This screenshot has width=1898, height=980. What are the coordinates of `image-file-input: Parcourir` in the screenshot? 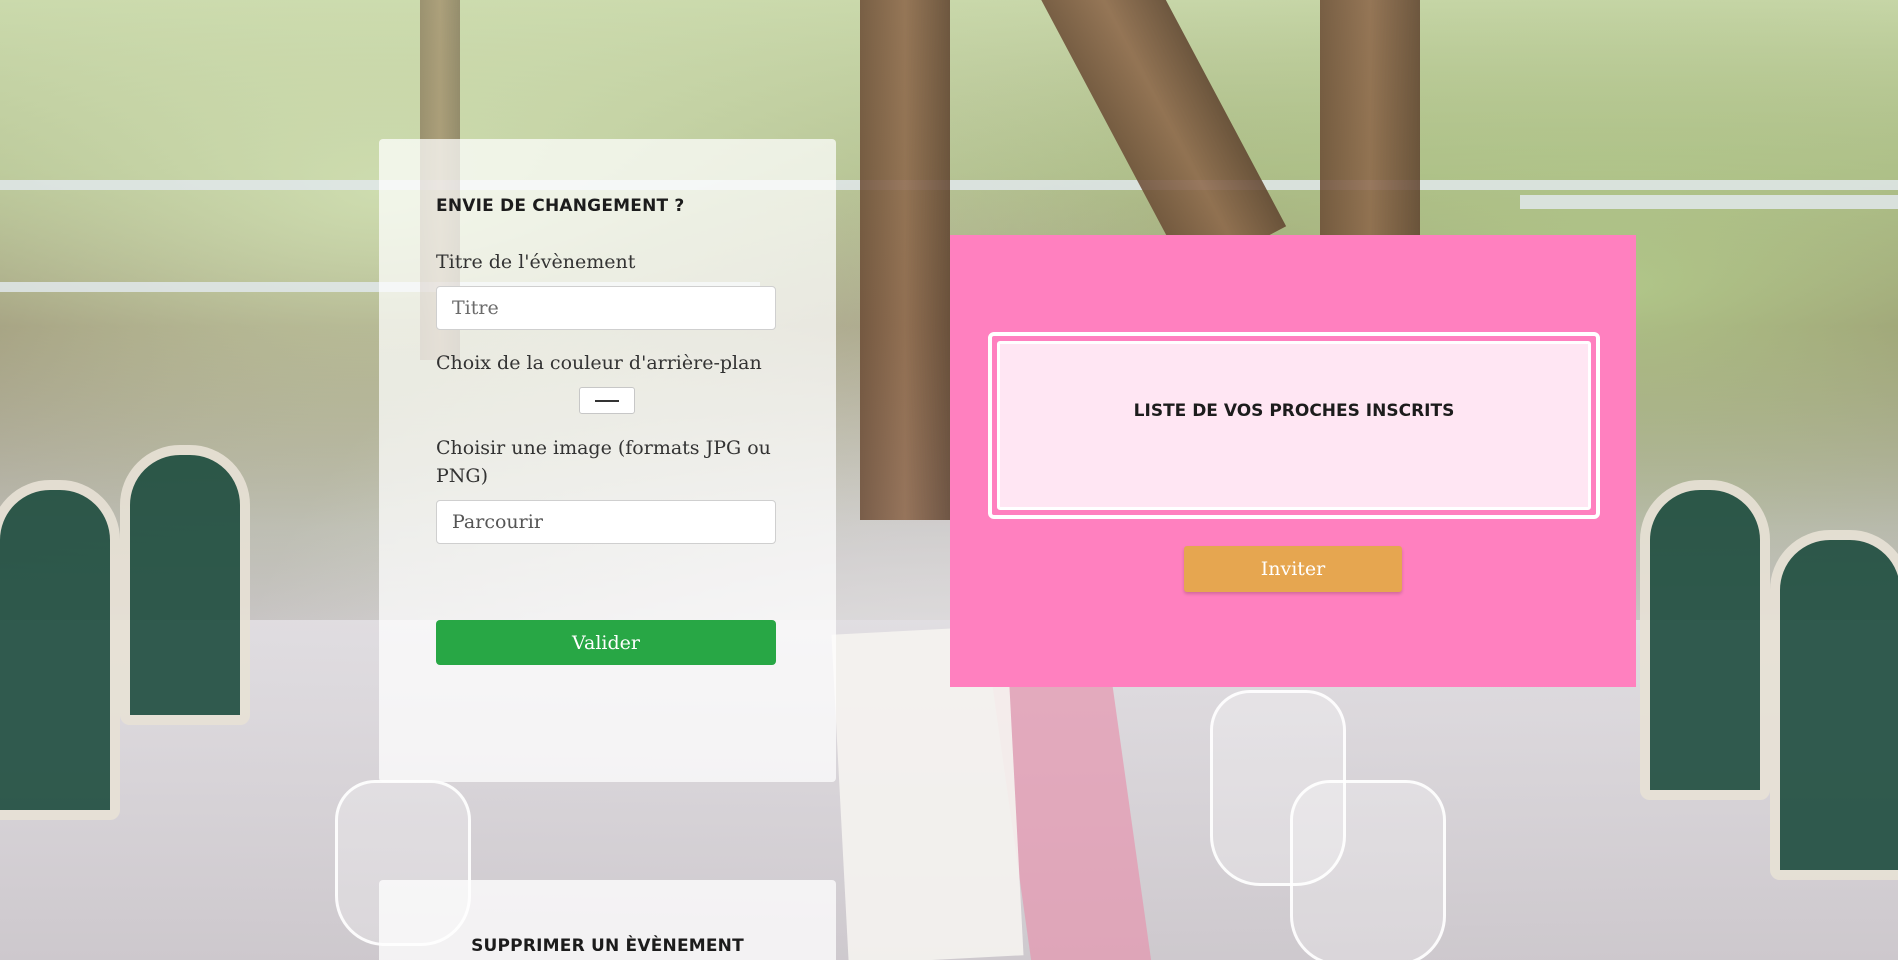 It's located at (606, 522).